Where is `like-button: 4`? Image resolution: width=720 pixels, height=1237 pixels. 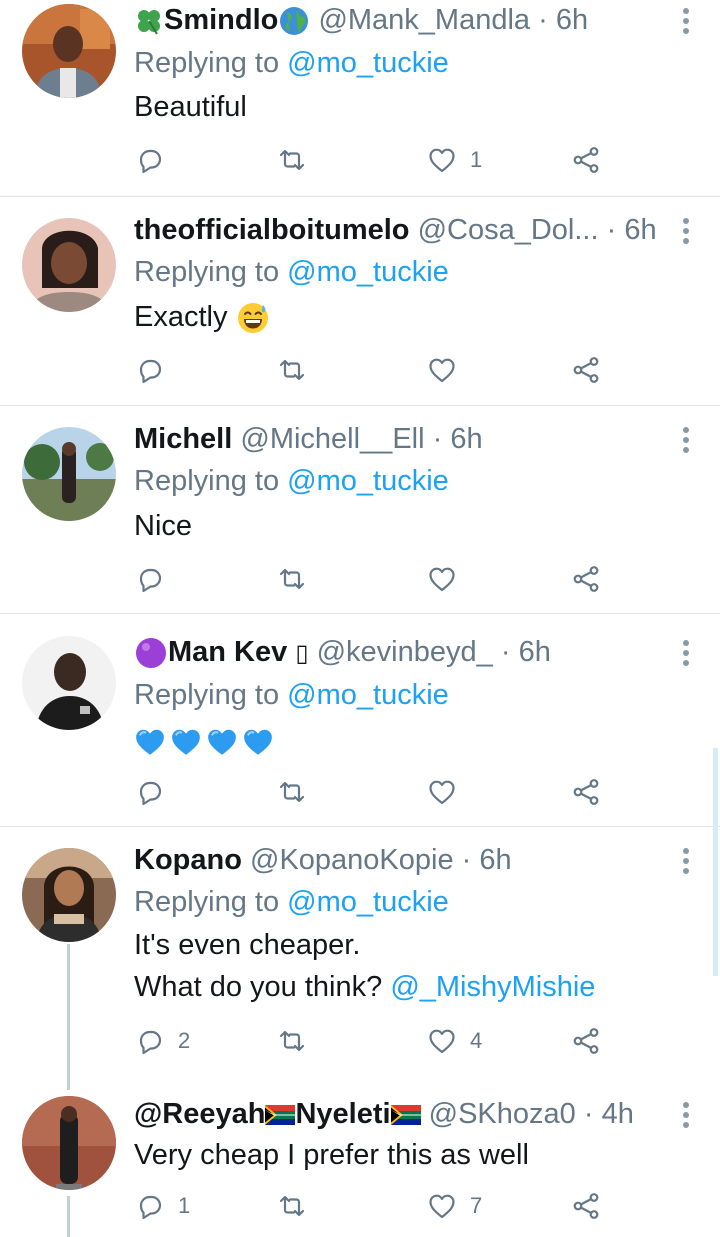
like-button: 4 is located at coordinates (454, 1041).